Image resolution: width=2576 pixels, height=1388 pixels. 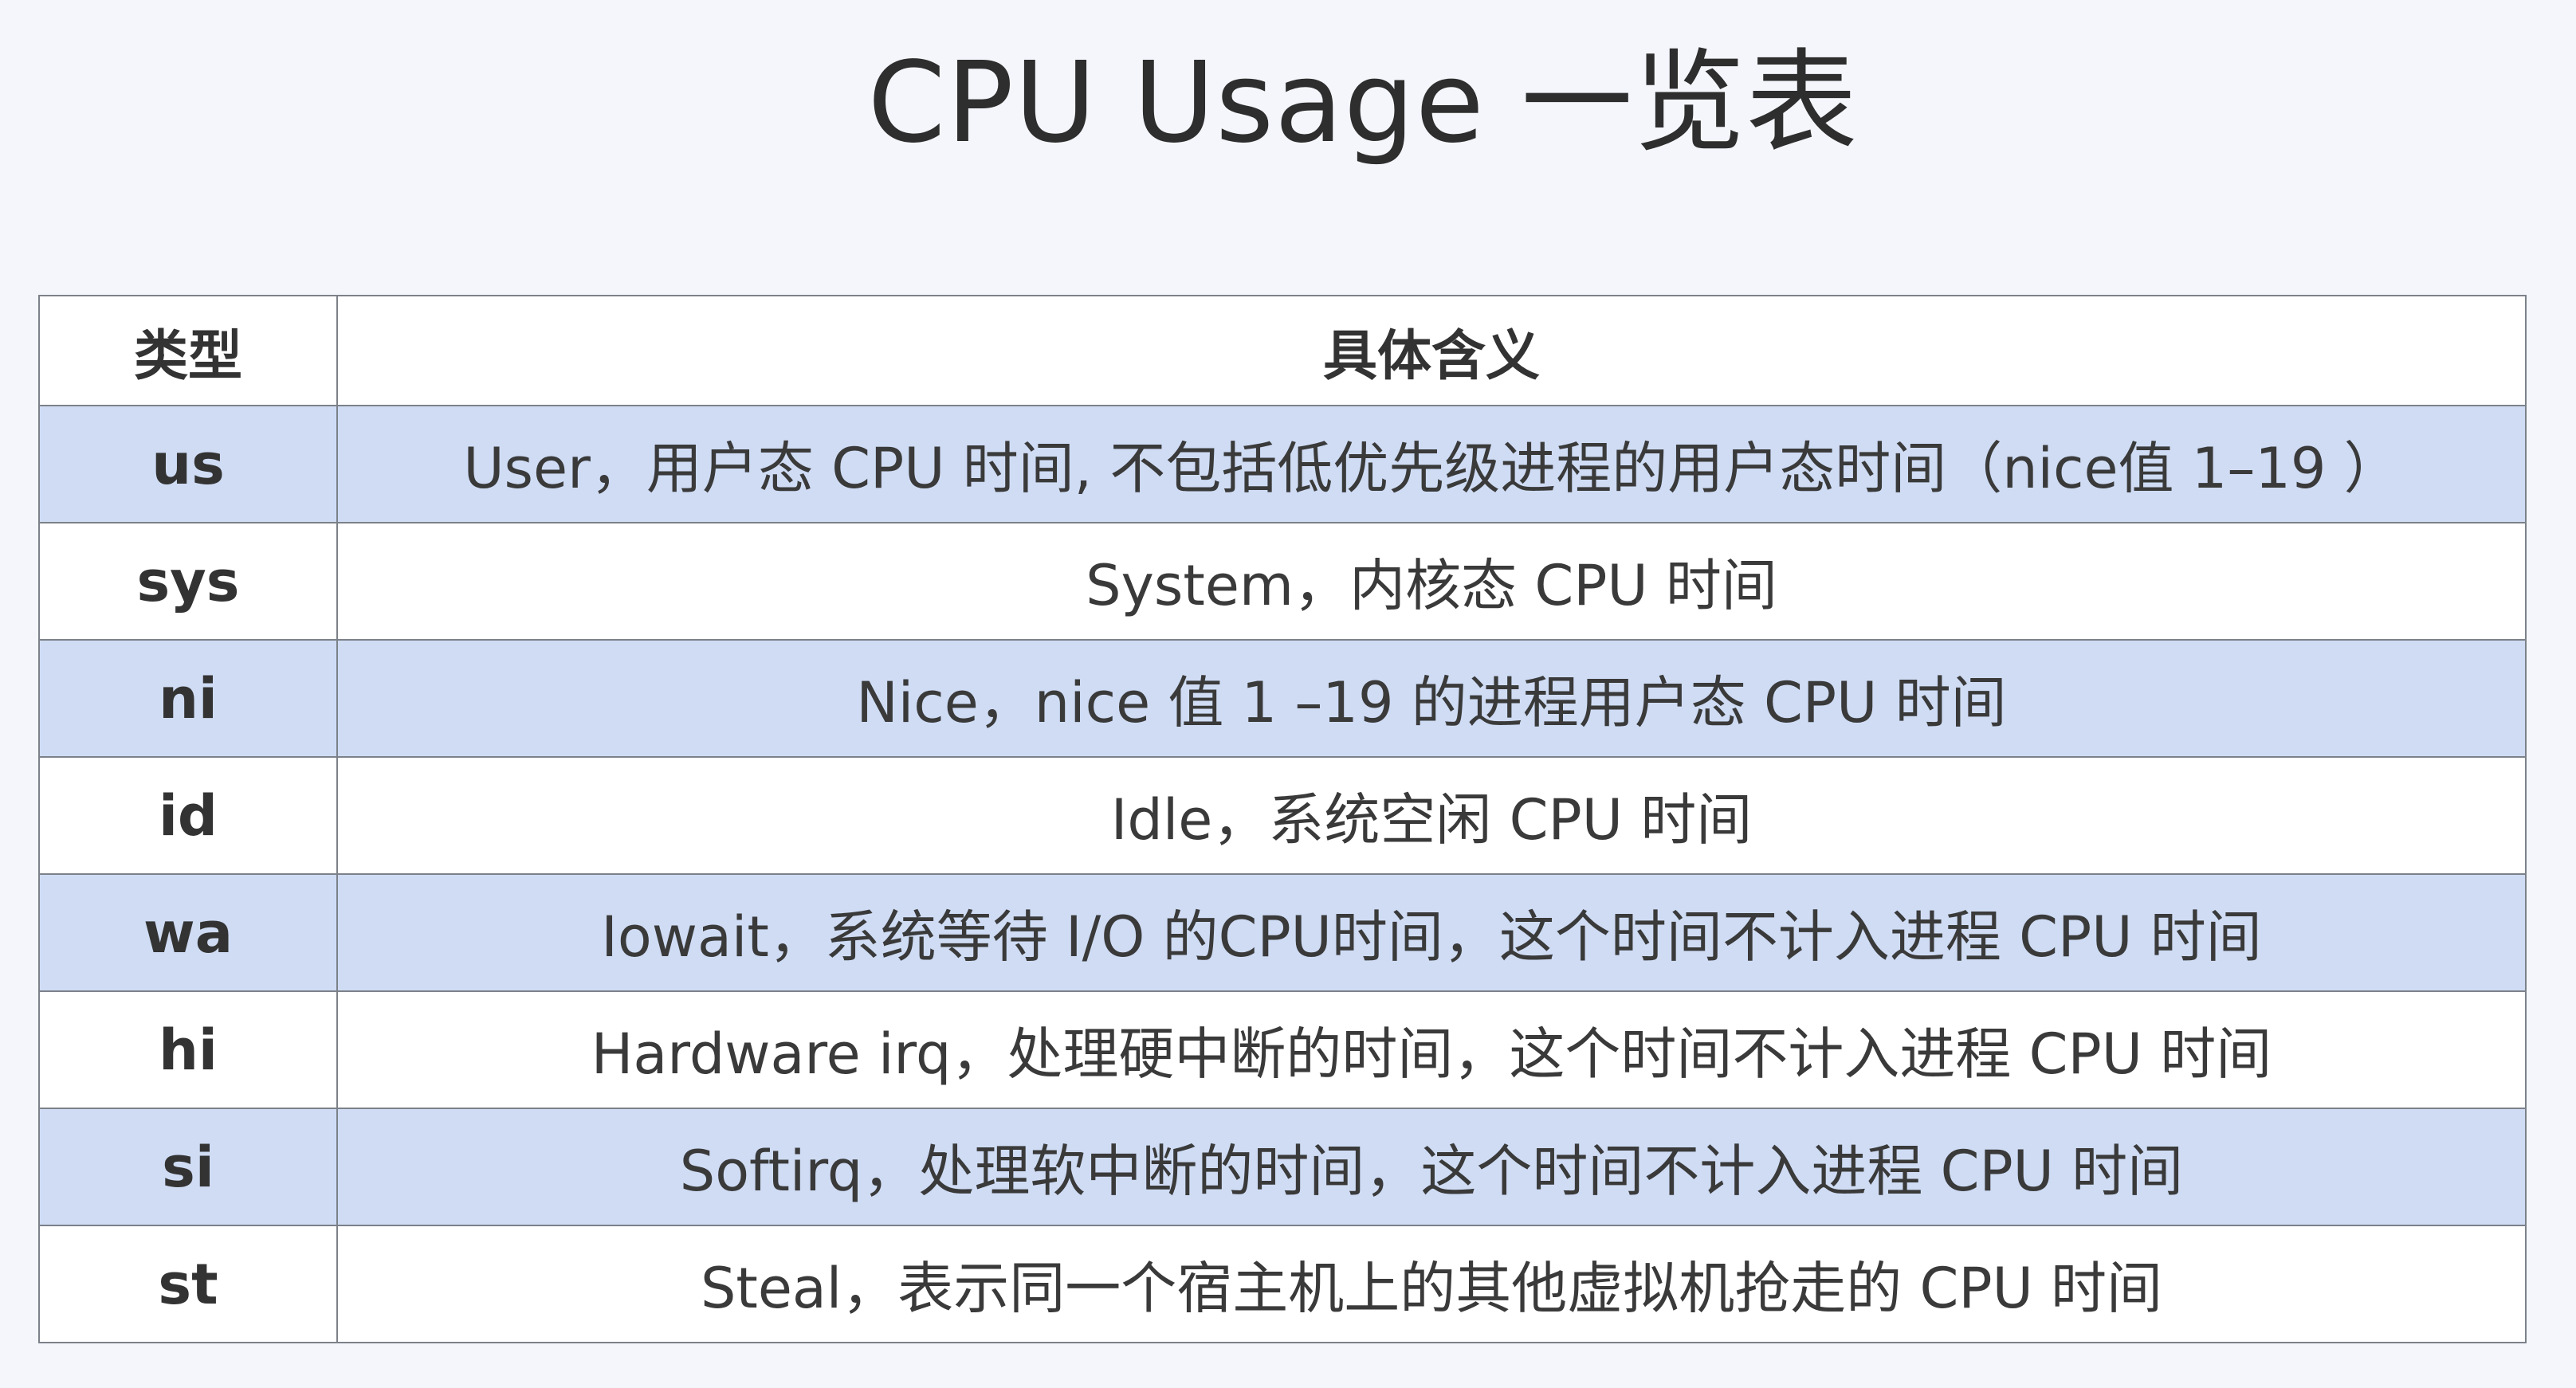 I want to click on row-type-wa: wa, so click(x=188, y=932).